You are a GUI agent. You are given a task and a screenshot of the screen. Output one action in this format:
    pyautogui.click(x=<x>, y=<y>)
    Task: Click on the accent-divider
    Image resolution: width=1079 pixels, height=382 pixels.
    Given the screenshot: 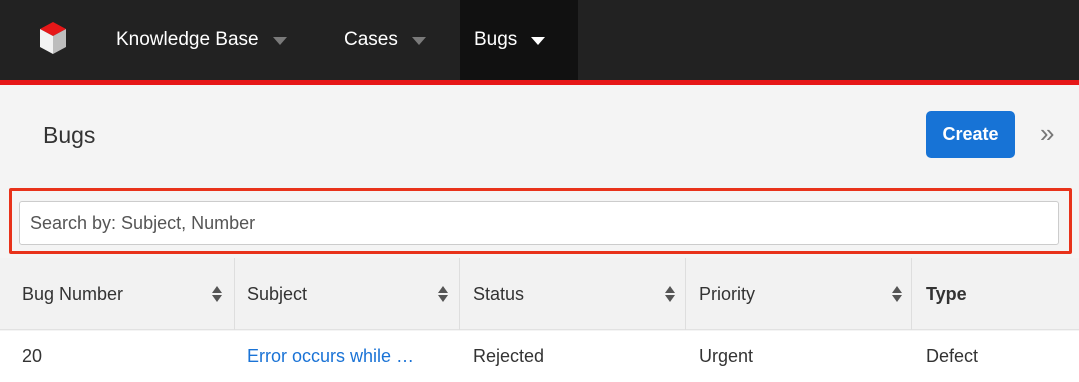 What is the action you would take?
    pyautogui.click(x=539, y=82)
    